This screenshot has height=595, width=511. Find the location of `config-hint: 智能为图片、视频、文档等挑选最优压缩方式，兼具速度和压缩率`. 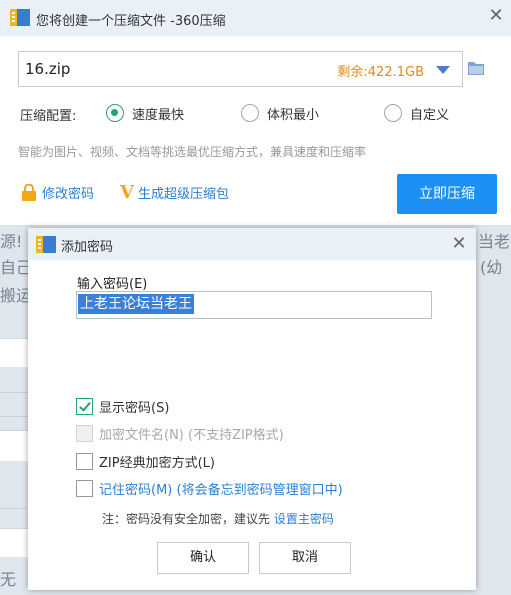

config-hint: 智能为图片、视频、文档等挑选最优压缩方式，兼具速度和压缩率 is located at coordinates (192, 152).